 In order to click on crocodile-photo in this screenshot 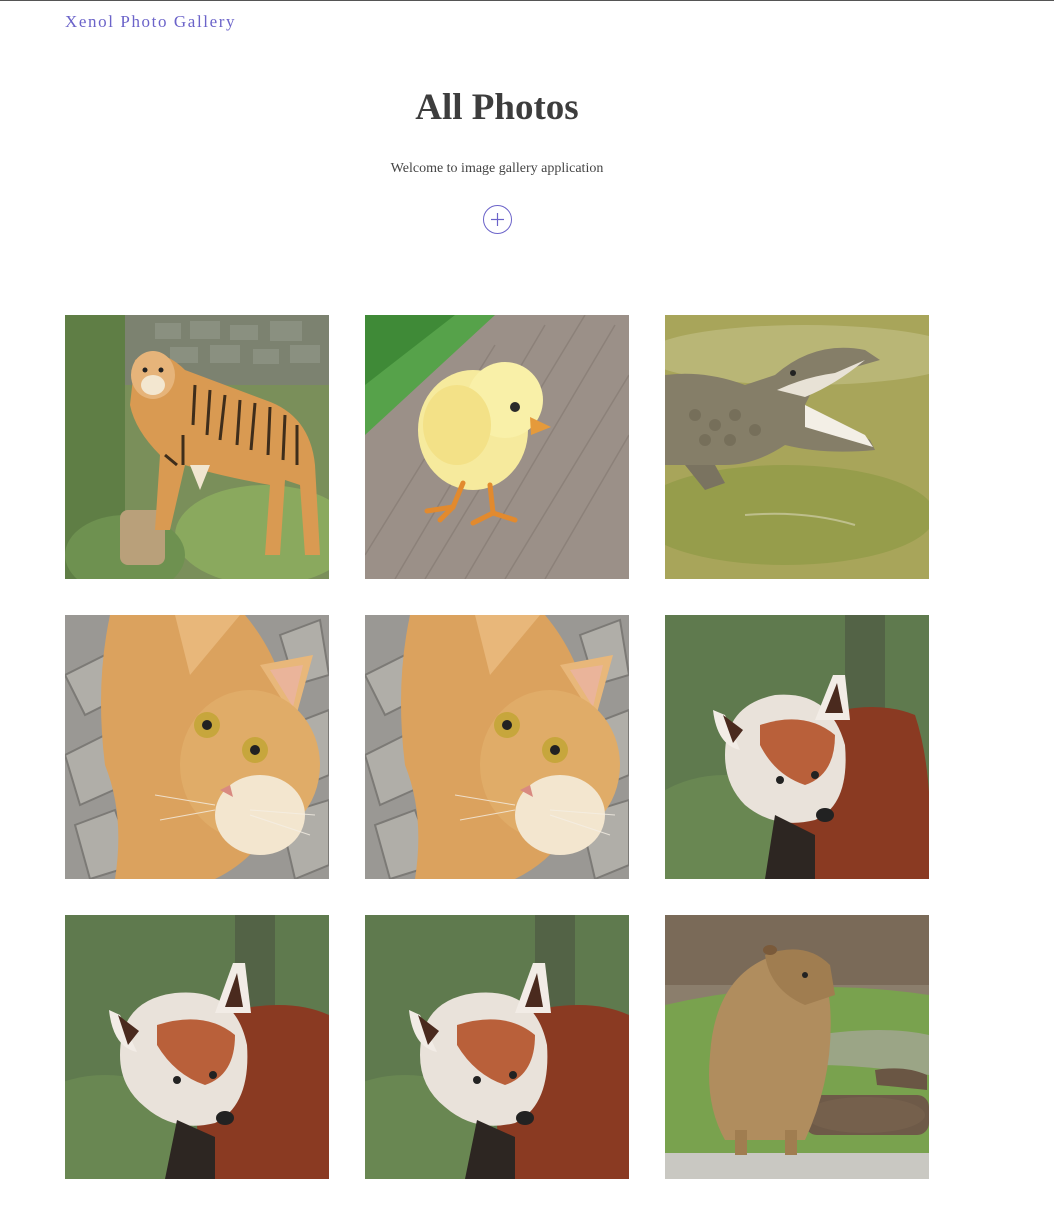, I will do `click(797, 447)`.